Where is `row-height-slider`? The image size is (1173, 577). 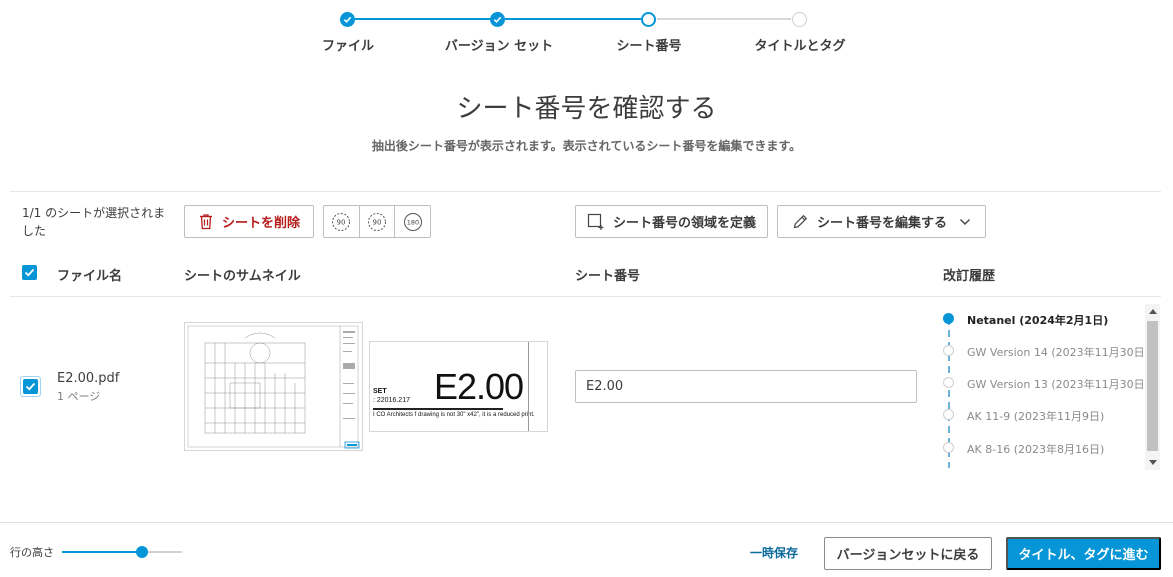
row-height-slider is located at coordinates (122, 552).